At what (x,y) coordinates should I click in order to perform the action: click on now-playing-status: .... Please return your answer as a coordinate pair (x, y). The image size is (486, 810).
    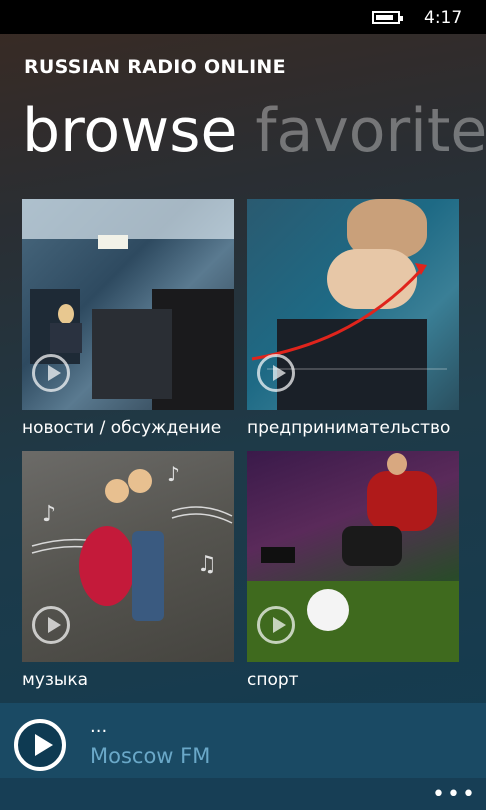
    Looking at the image, I should click on (99, 726).